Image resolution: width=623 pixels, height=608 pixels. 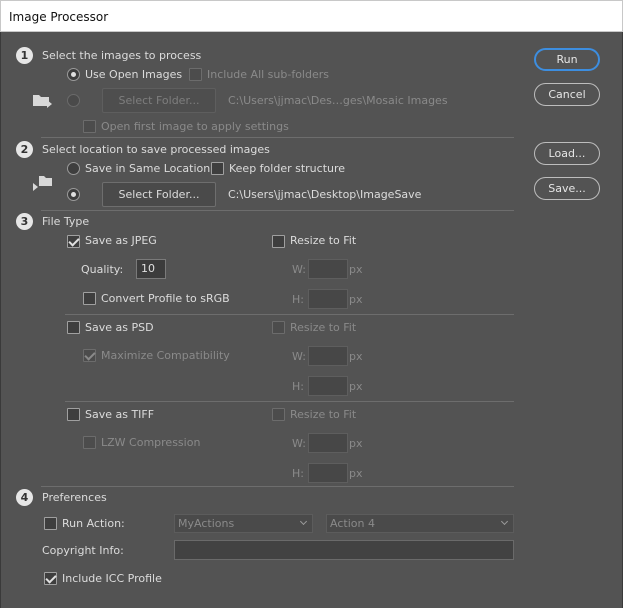 What do you see at coordinates (325, 194) in the screenshot?
I see `destination-path-text: C:\Users\jjmac\Desktop\ImageSave` at bounding box center [325, 194].